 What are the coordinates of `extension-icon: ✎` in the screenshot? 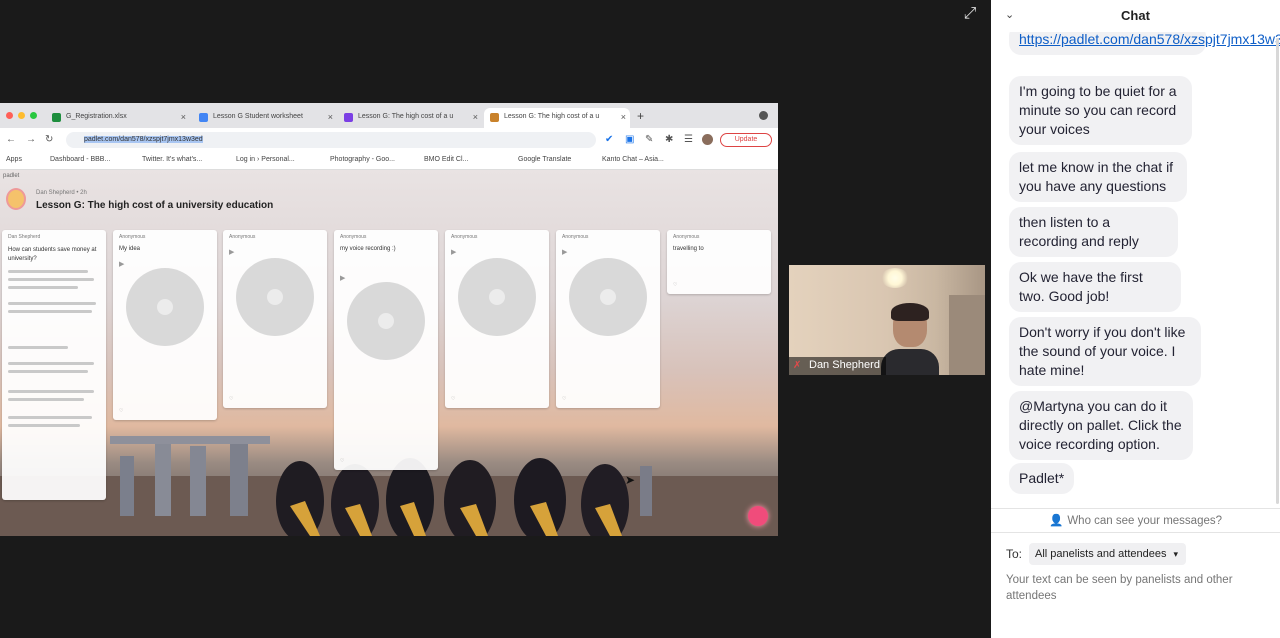 It's located at (649, 139).